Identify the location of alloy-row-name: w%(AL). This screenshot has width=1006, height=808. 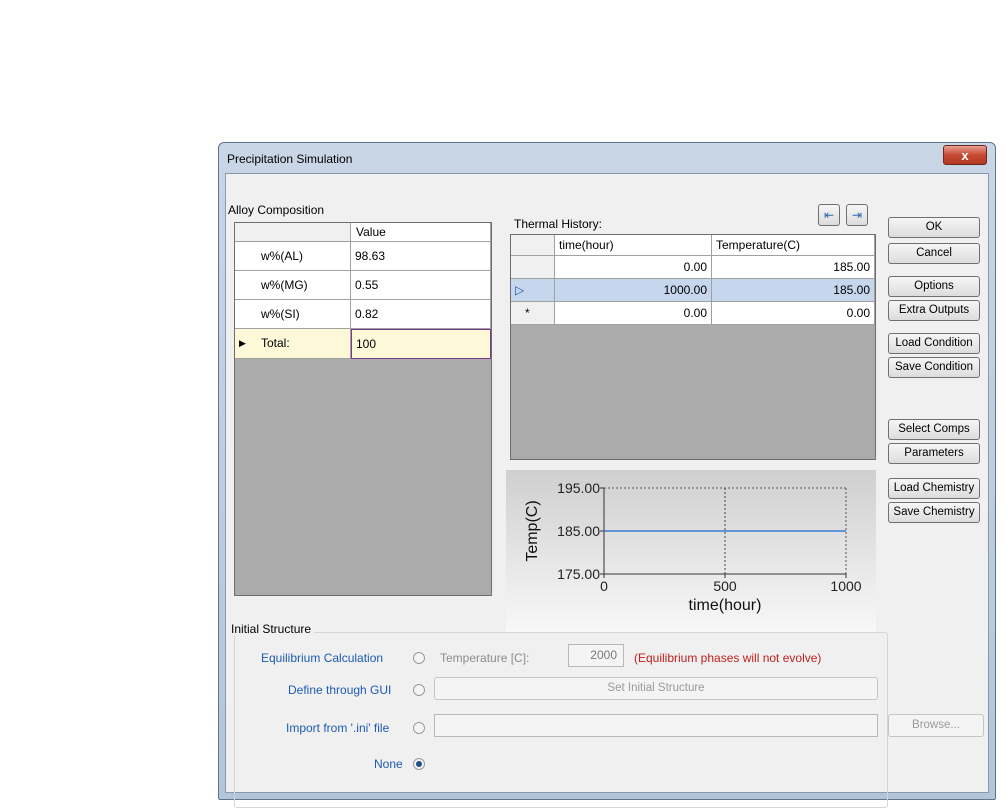
(293, 256).